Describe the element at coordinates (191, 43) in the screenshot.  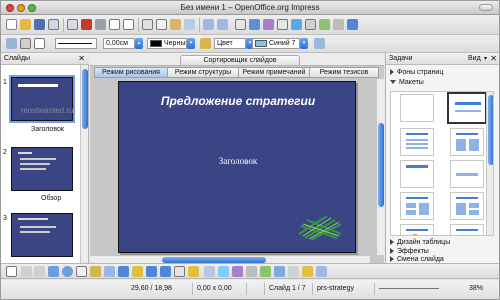
I see `line-color-dropdown: ▾` at that location.